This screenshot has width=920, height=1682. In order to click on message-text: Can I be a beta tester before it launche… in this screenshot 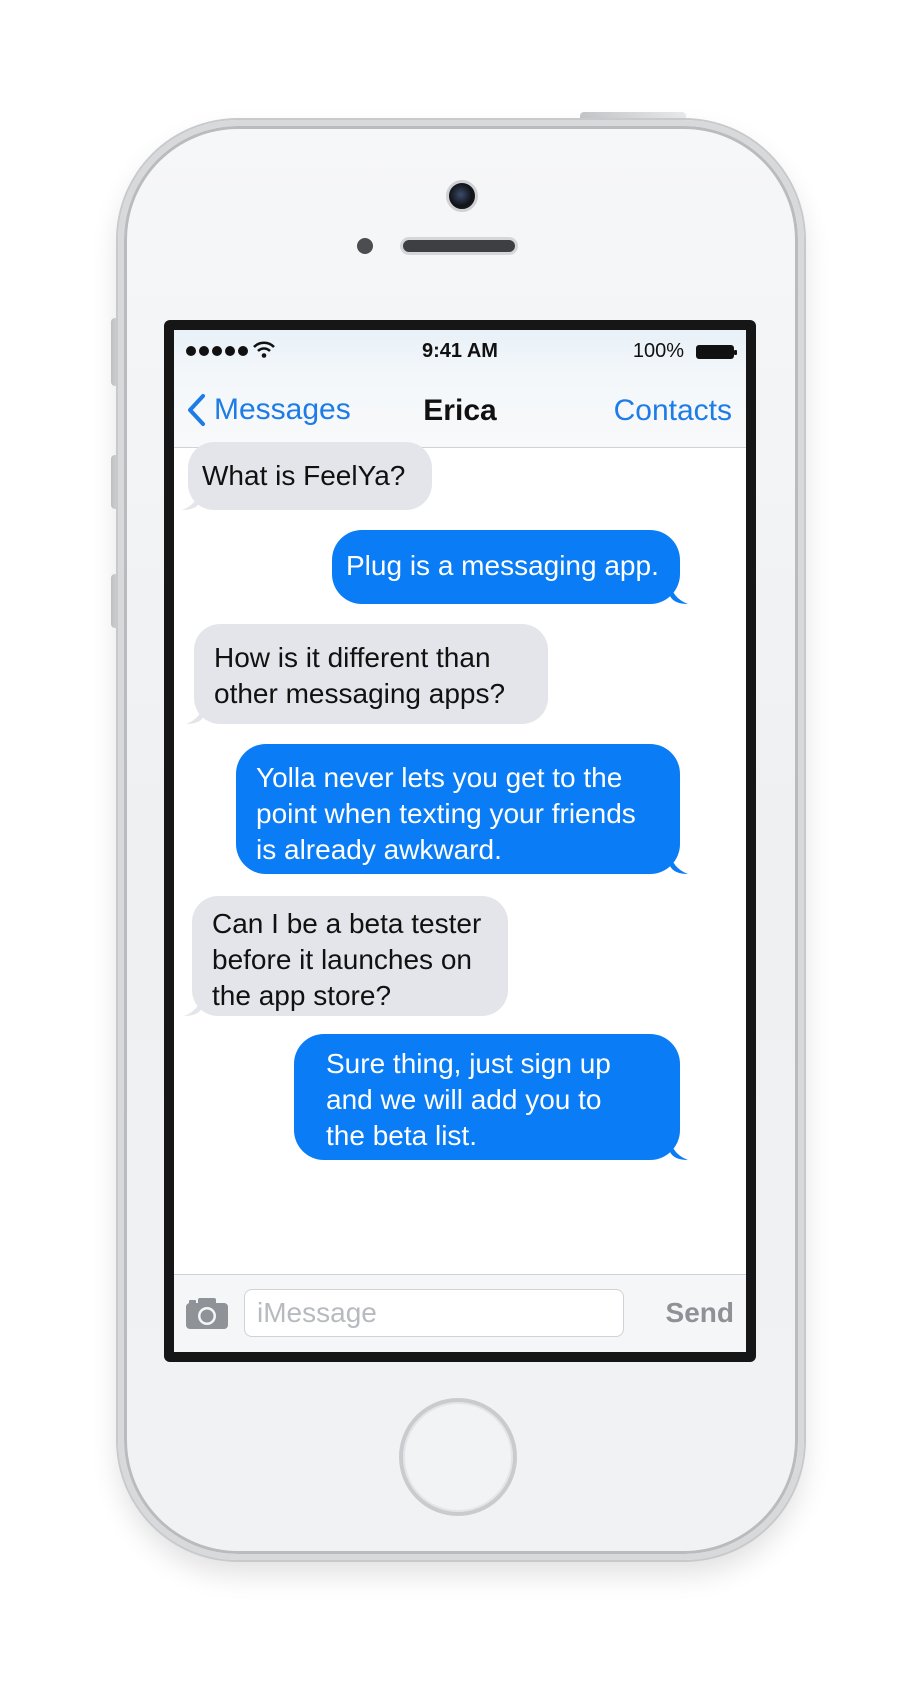, I will do `click(347, 959)`.